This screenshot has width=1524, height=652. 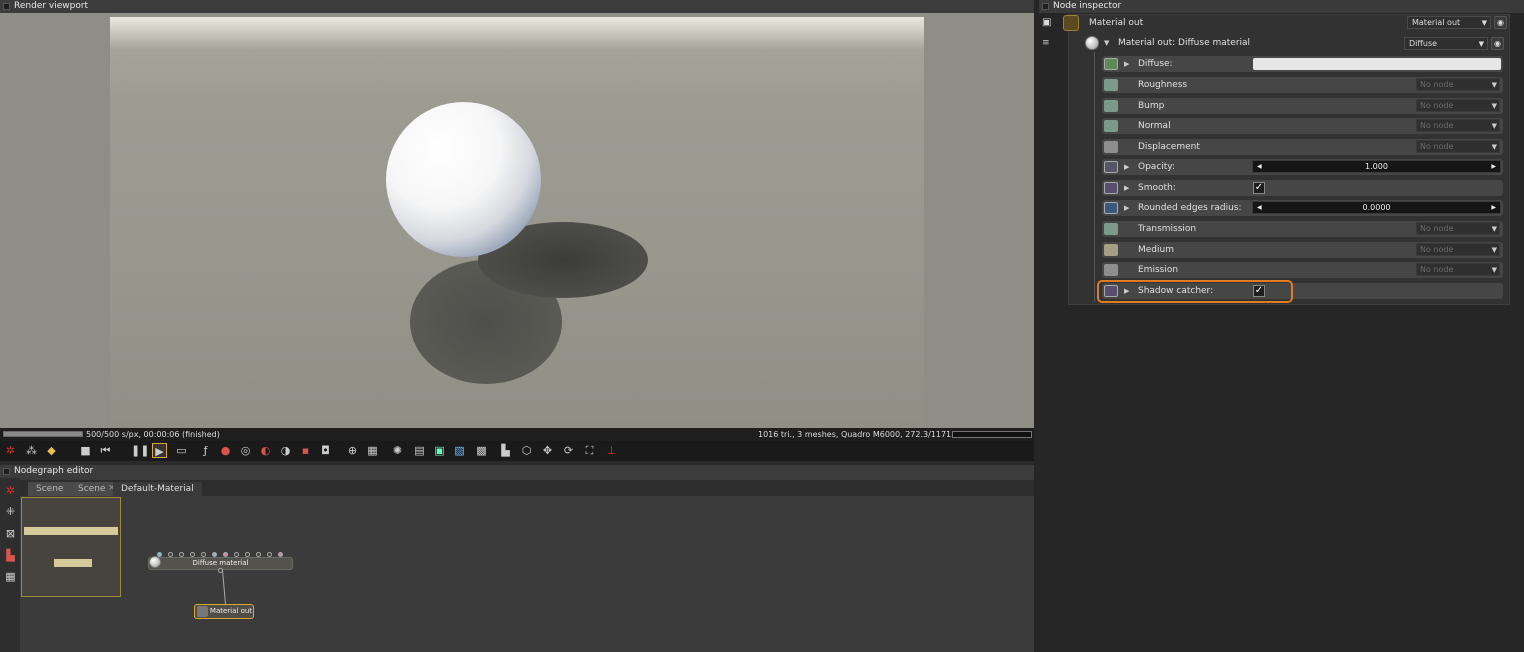 What do you see at coordinates (285, 450) in the screenshot?
I see `material-pick-icon: ◑` at bounding box center [285, 450].